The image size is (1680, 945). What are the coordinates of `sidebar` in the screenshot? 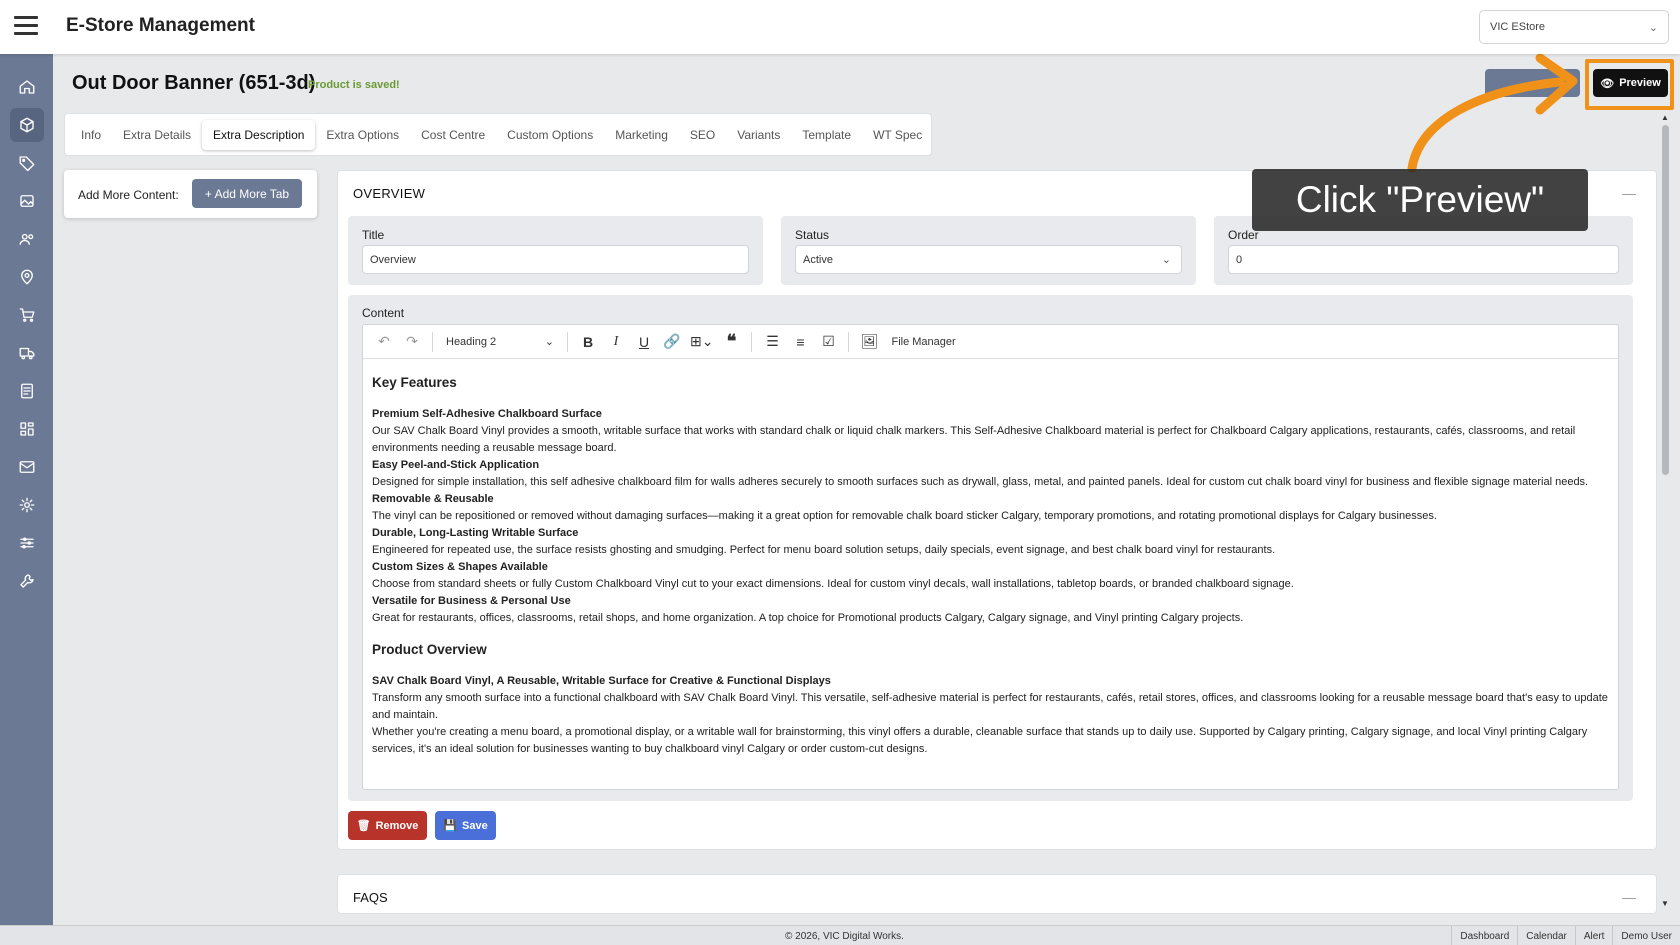 It's located at (26, 489).